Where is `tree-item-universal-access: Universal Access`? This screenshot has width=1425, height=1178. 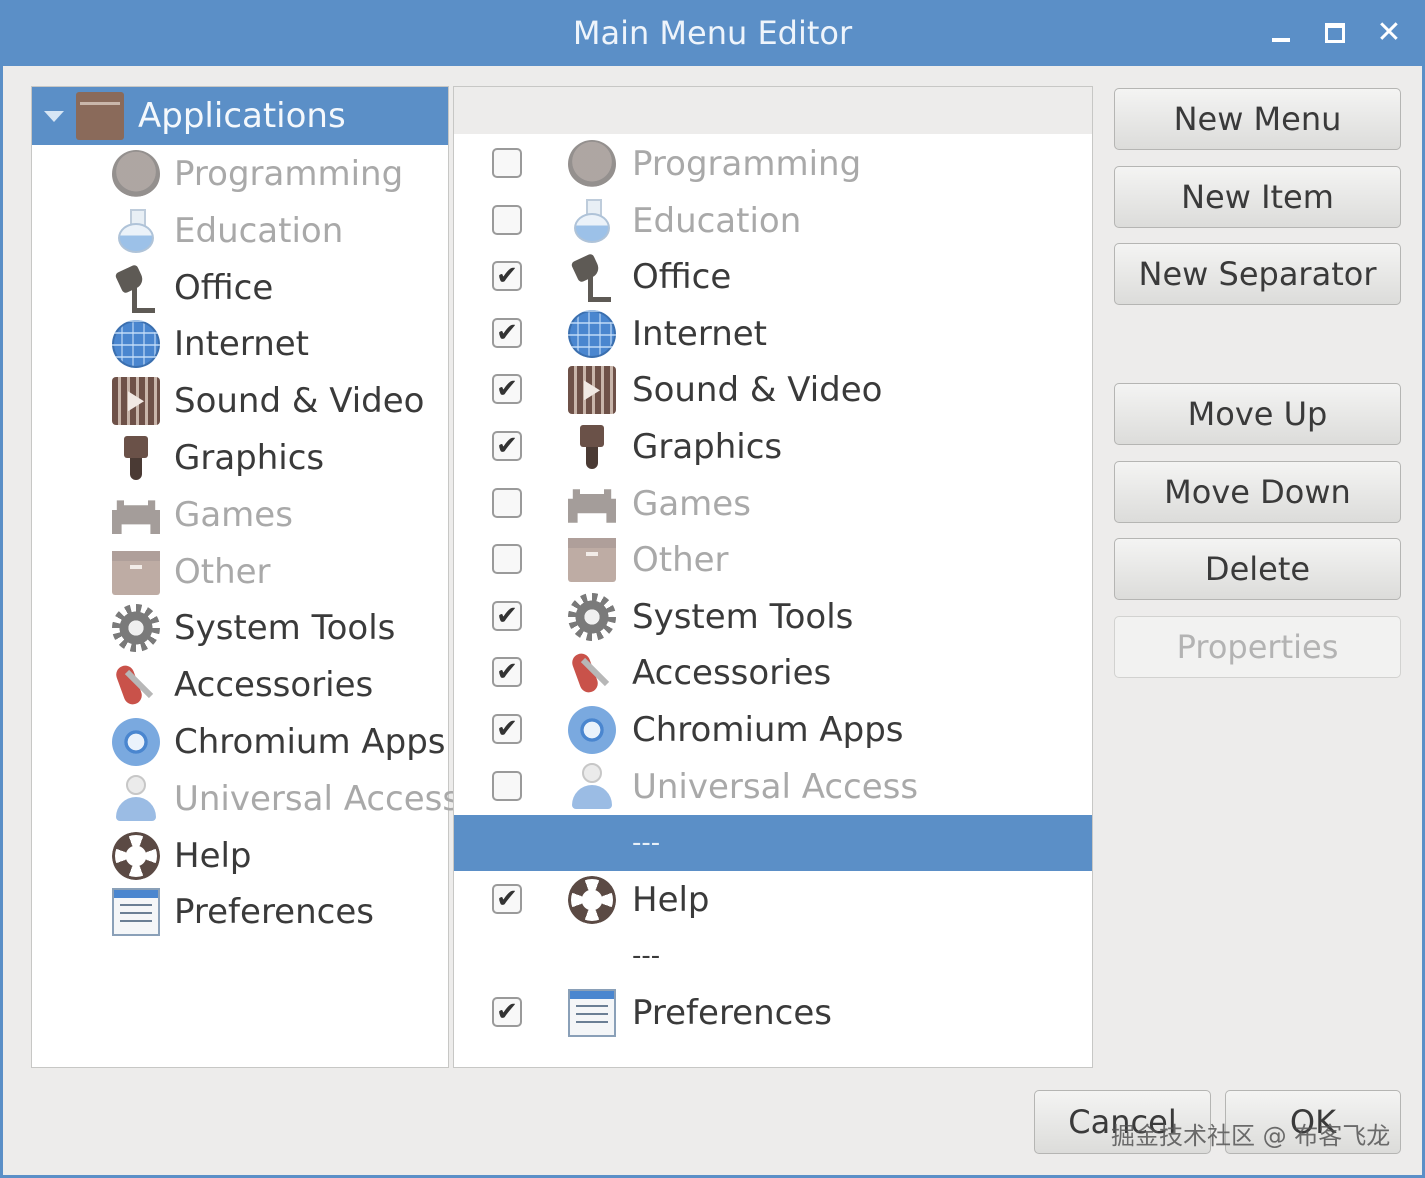 tree-item-universal-access: Universal Access is located at coordinates (286, 799).